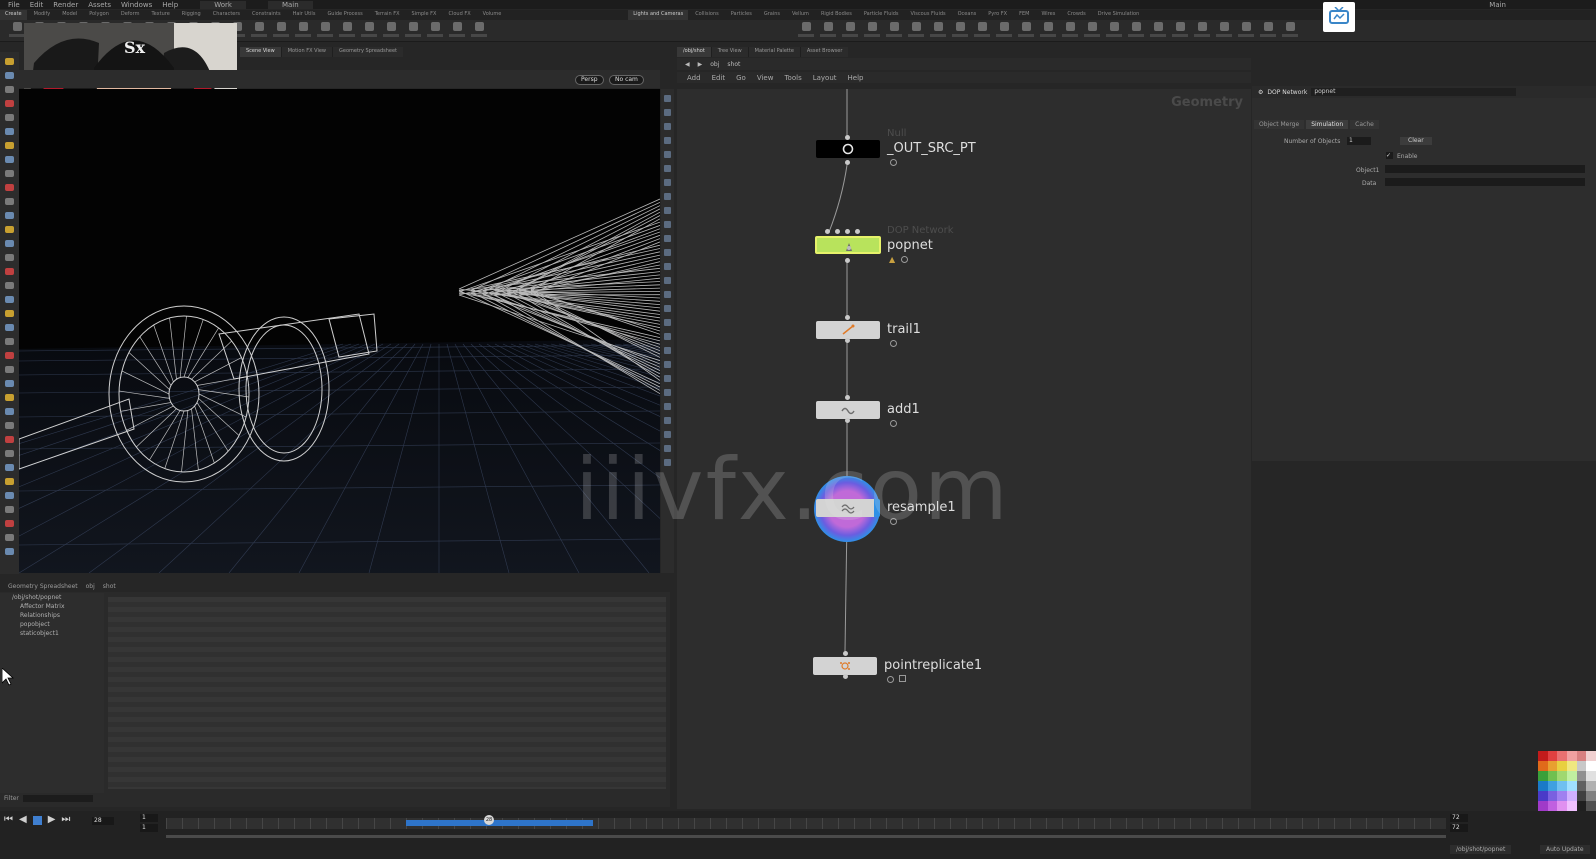 The image size is (1596, 859). I want to click on enable-checkbox: ✓, so click(1389, 155).